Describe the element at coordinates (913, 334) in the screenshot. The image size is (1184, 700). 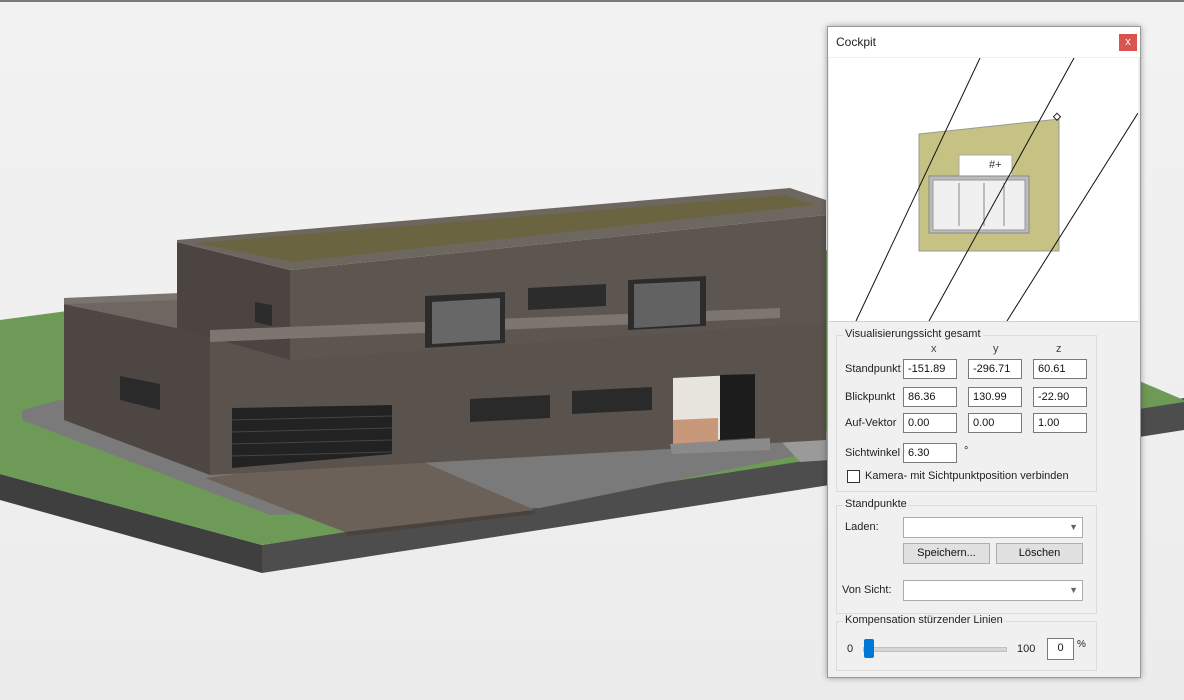
I see `group-title: Visualisierungssicht gesamt` at that location.